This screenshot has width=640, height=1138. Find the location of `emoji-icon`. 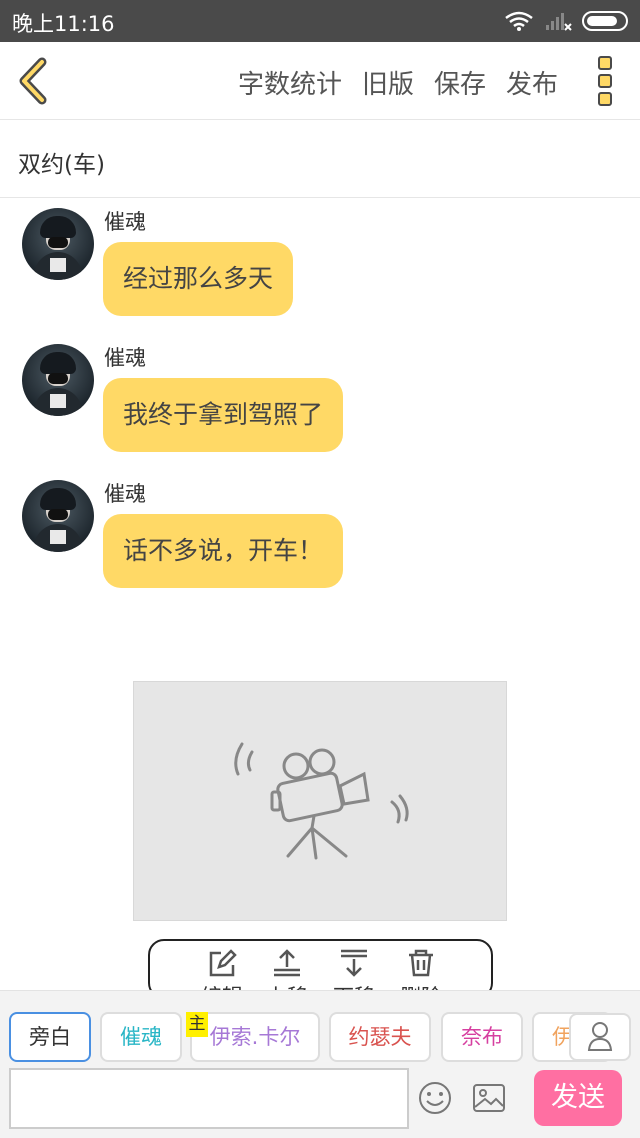

emoji-icon is located at coordinates (435, 1098).